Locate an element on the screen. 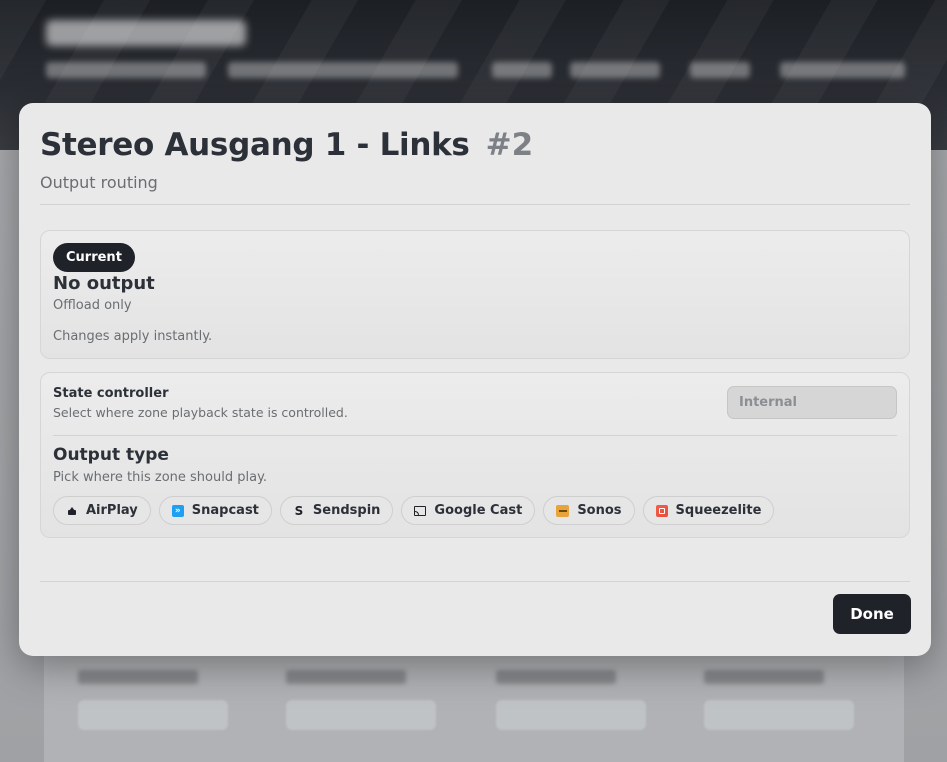 Image resolution: width=947 pixels, height=762 pixels. output-option-sonos: Sonos is located at coordinates (589, 510).